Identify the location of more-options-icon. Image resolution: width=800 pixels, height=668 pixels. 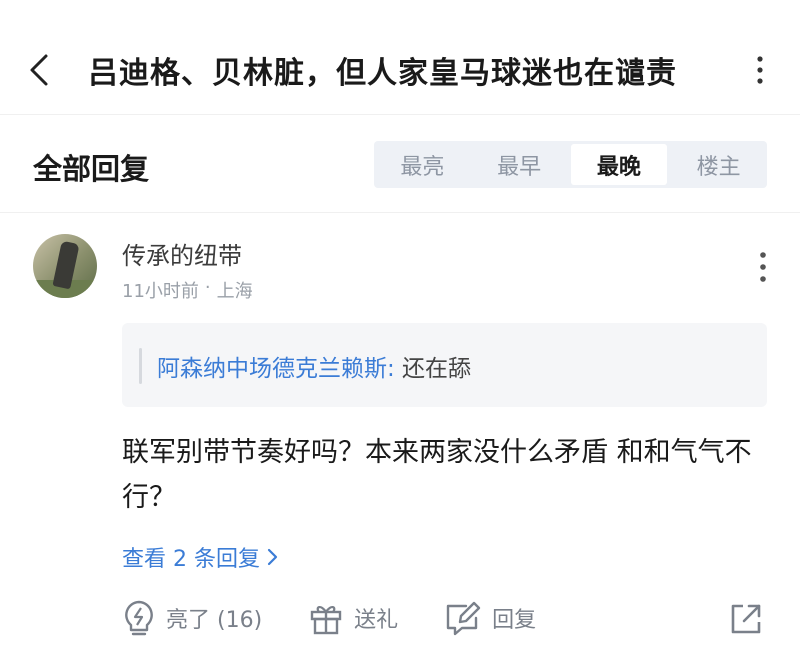
(760, 70).